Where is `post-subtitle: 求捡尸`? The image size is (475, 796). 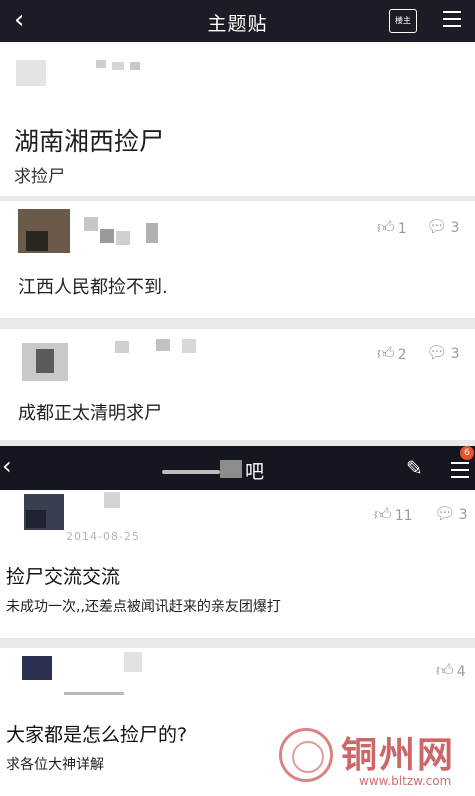
post-subtitle: 求捡尸 is located at coordinates (39, 177).